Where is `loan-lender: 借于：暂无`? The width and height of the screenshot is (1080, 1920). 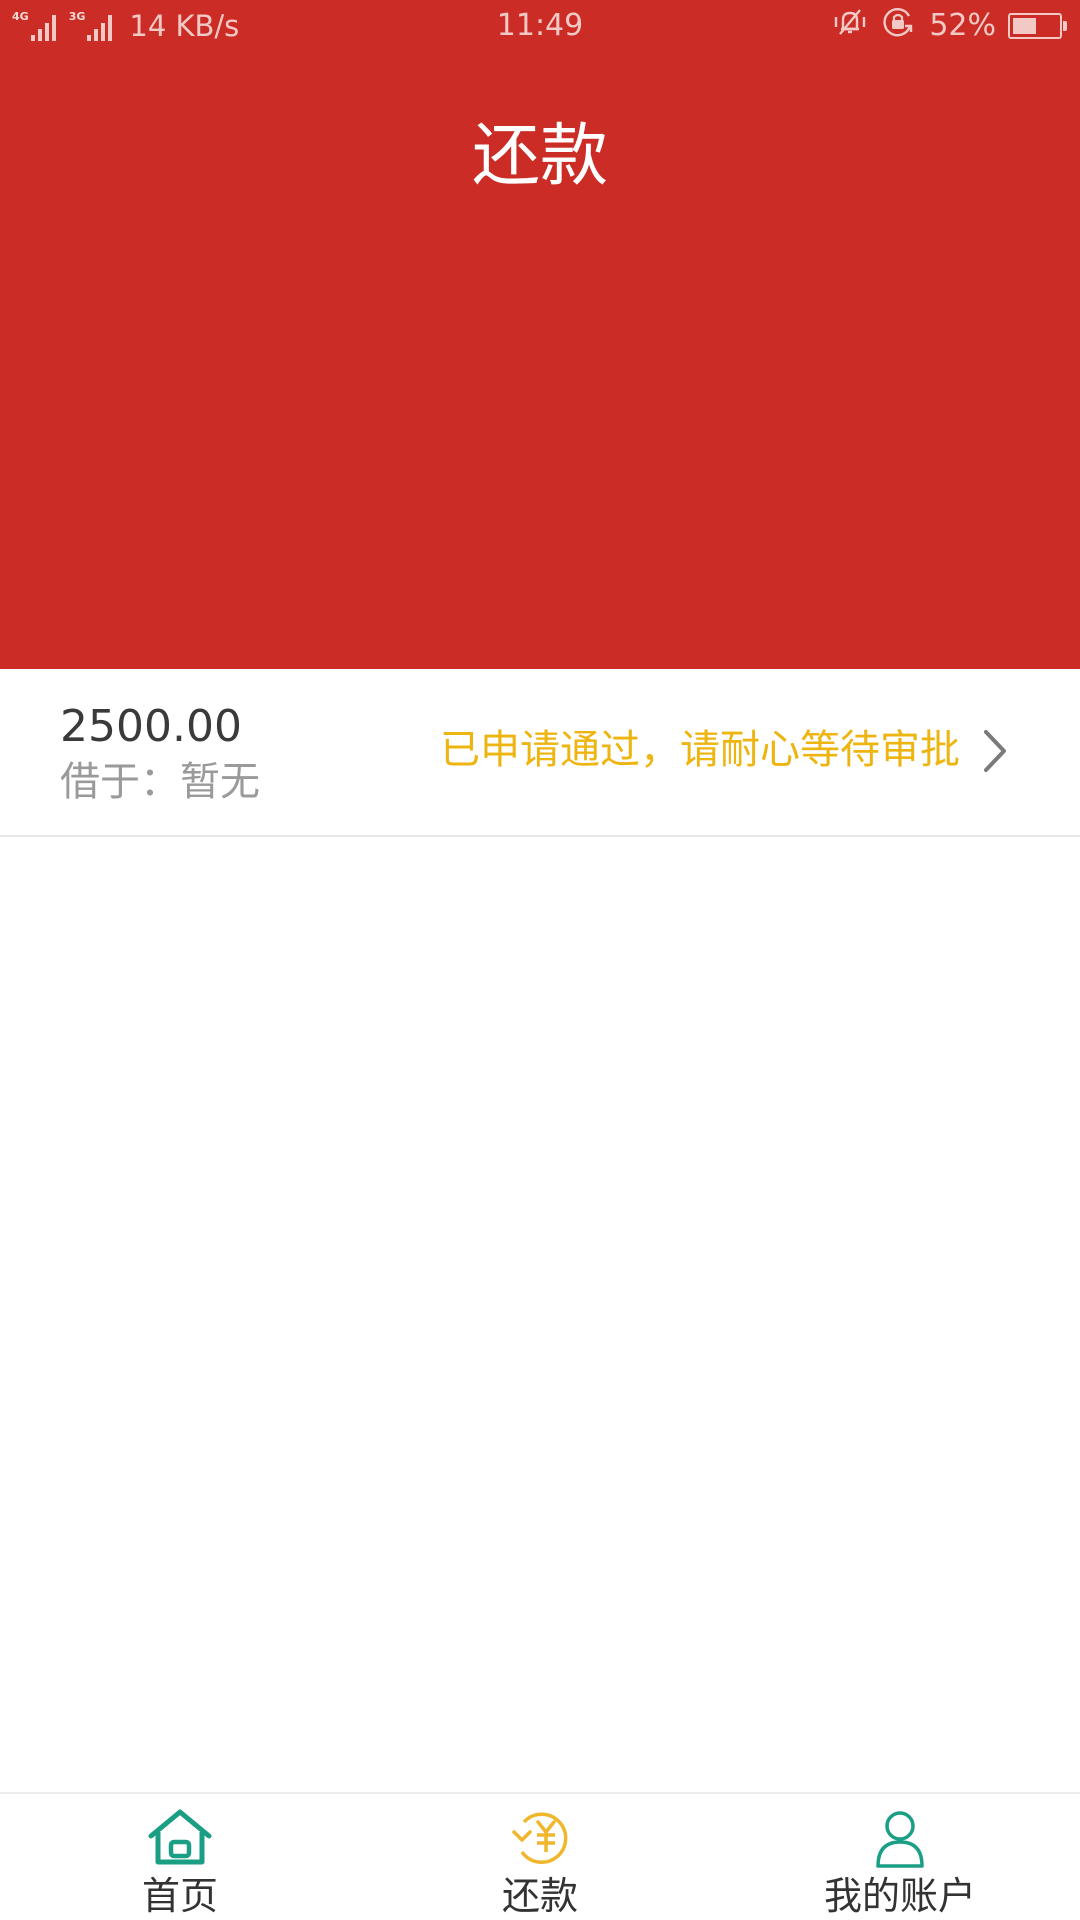 loan-lender: 借于：暂无 is located at coordinates (160, 782).